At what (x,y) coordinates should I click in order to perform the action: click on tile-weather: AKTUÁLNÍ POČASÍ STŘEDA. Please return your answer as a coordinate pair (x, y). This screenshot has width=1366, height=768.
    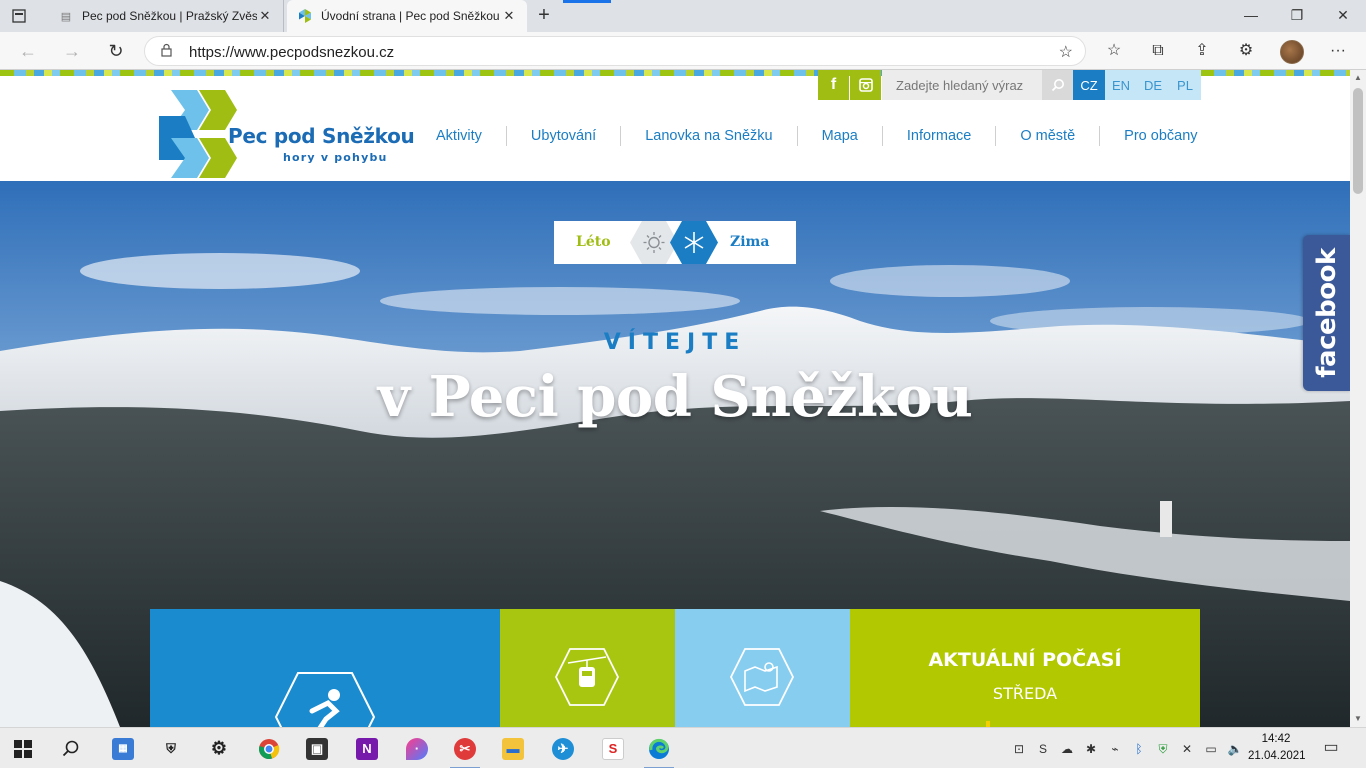
    Looking at the image, I should click on (1025, 668).